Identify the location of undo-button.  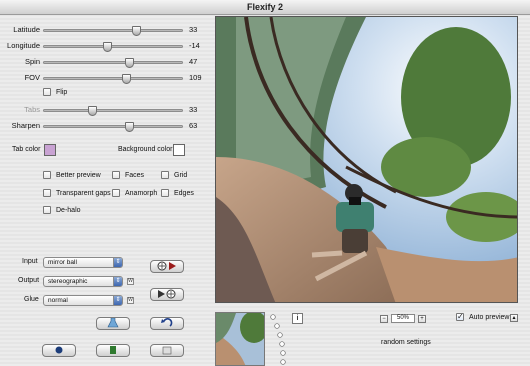
(167, 323).